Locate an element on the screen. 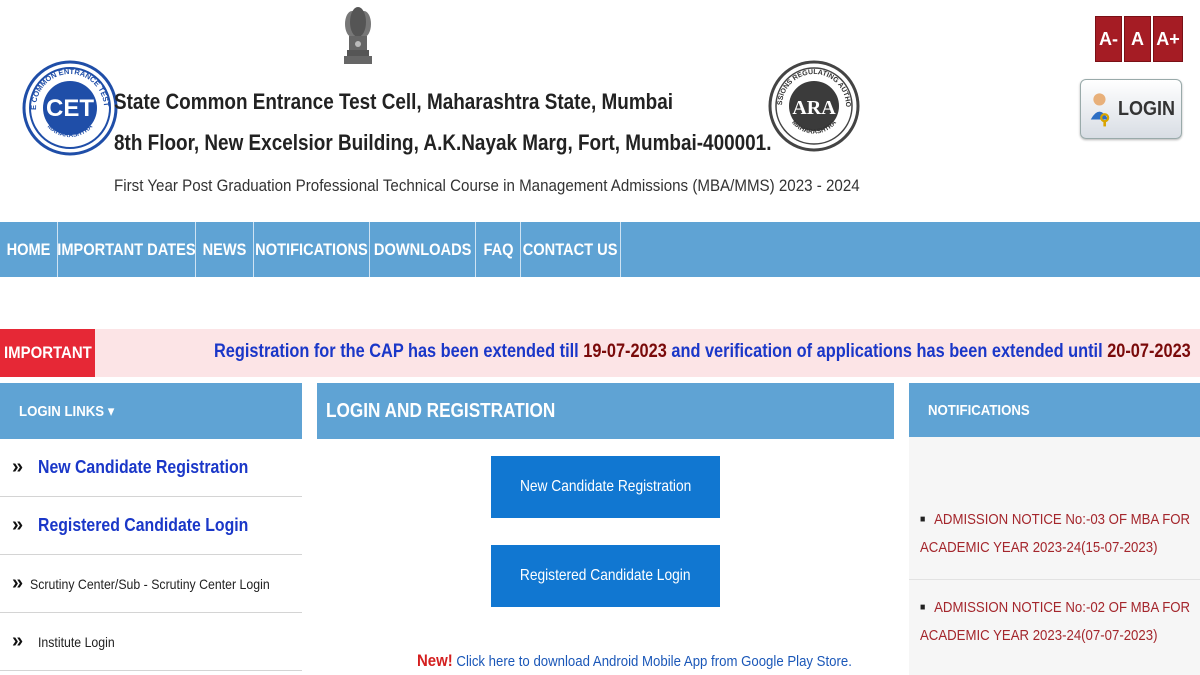 The width and height of the screenshot is (1200, 675). important-label-text: IMPORTANT is located at coordinates (47, 352).